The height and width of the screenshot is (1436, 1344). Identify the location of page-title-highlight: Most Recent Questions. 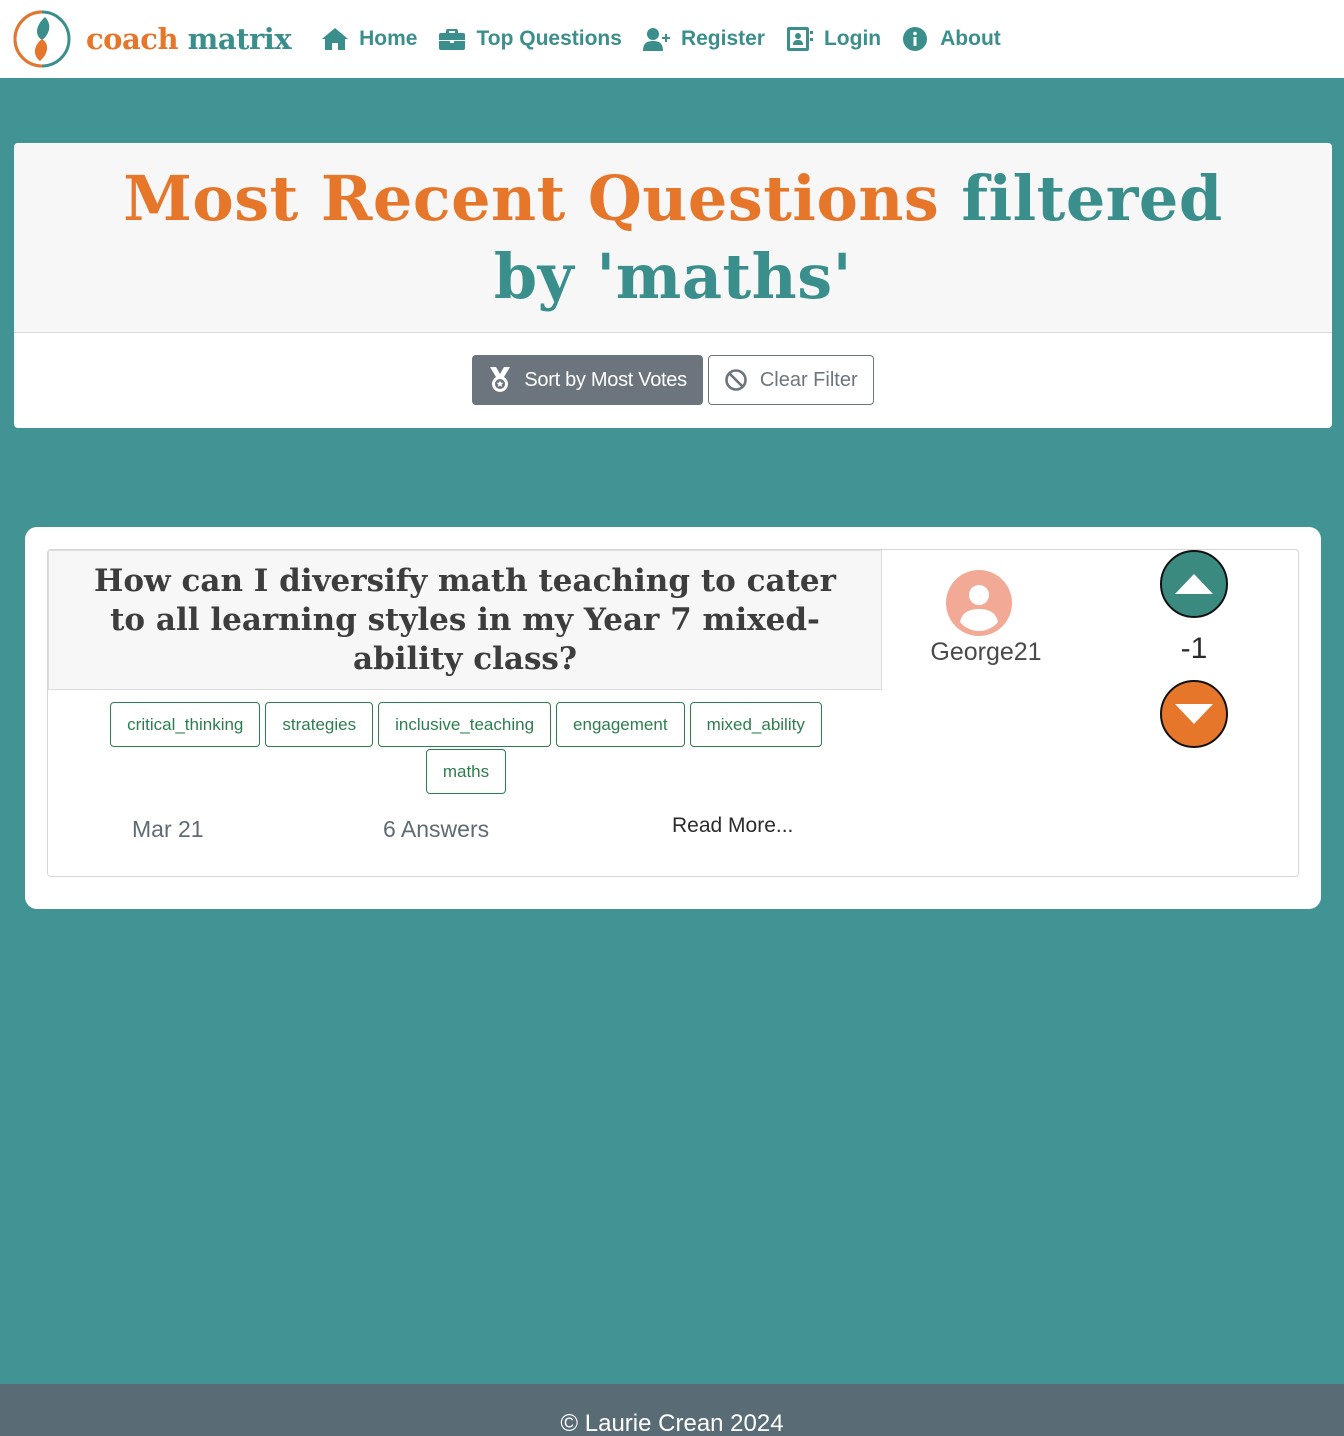
(531, 198).